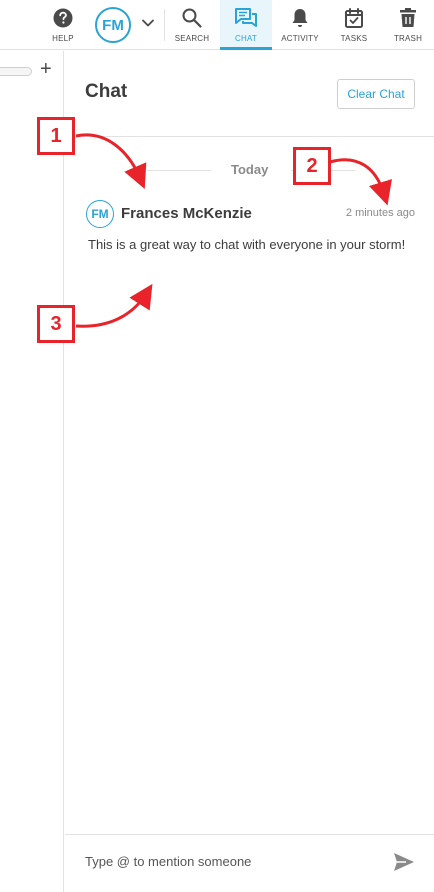 This screenshot has height=892, width=434. I want to click on separator-line-left, so click(179, 170).